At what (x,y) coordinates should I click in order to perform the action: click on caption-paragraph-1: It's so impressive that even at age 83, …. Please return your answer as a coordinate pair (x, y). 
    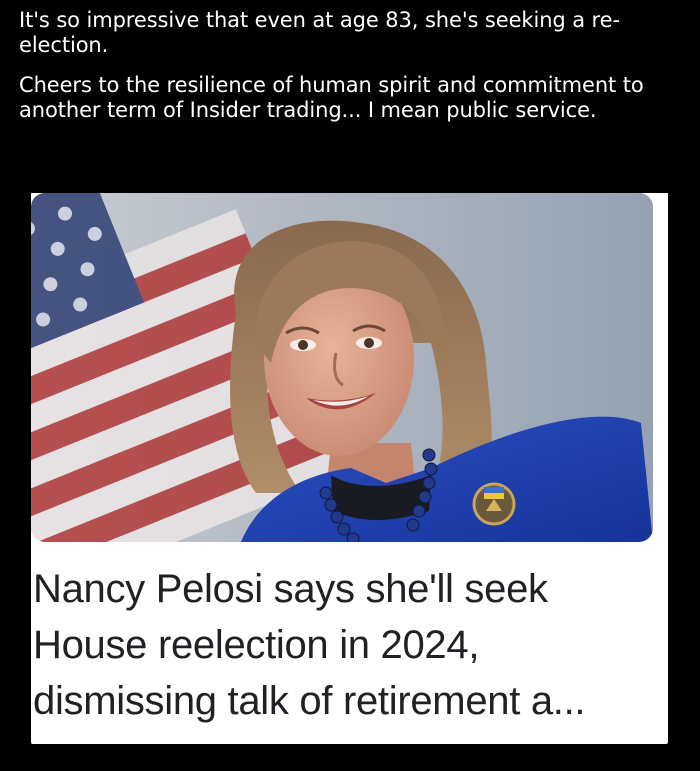
    Looking at the image, I should click on (319, 32).